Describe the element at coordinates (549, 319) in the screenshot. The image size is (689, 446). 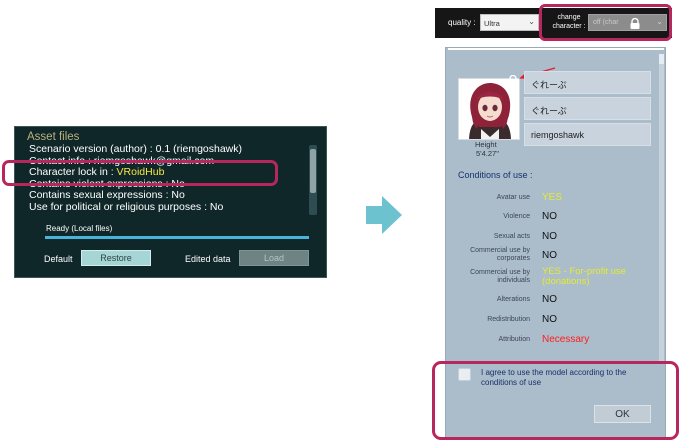
I see `condition-value-redistribution: NO` at that location.